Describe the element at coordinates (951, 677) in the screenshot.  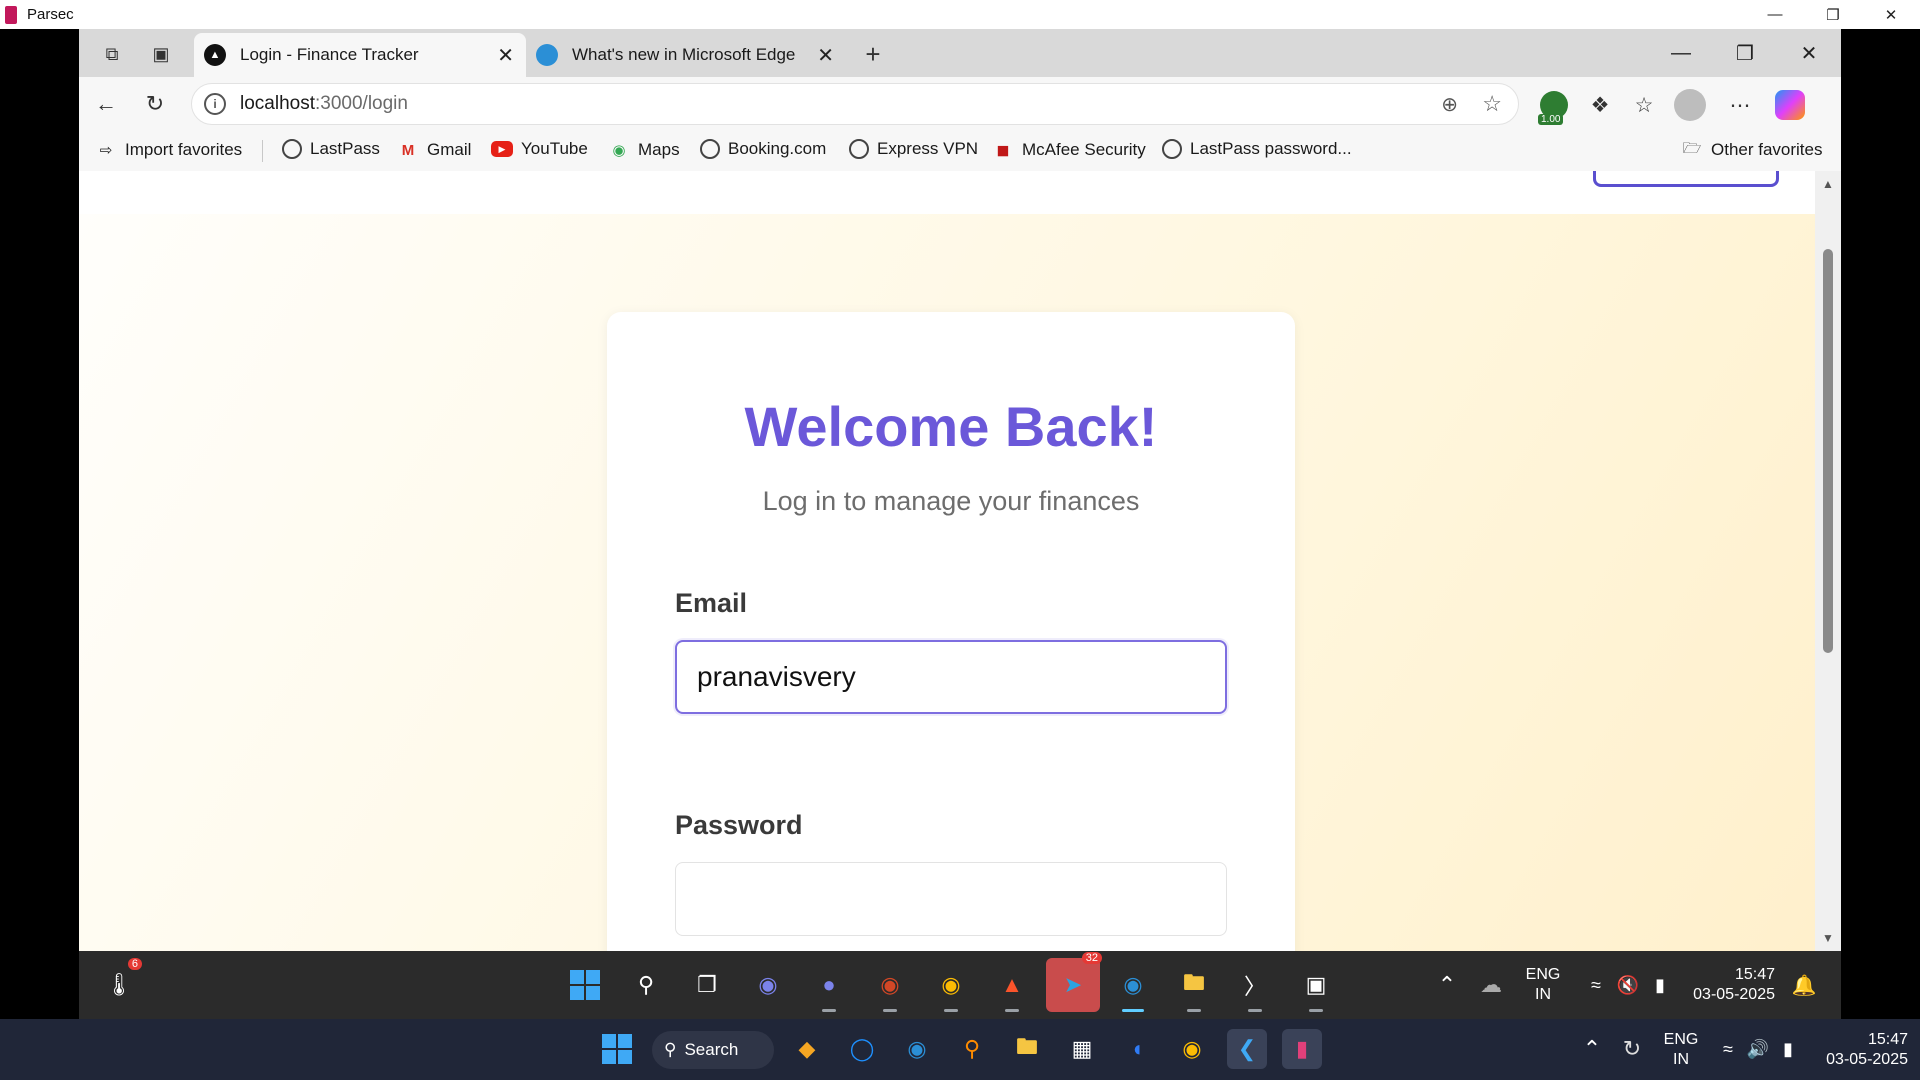
I see `email-field` at that location.